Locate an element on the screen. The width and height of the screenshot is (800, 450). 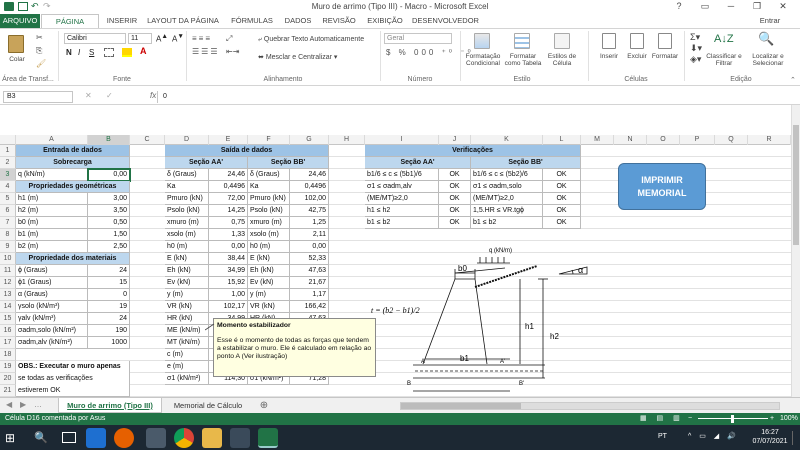
delete-cells-button: Excluir is located at coordinates (637, 56).